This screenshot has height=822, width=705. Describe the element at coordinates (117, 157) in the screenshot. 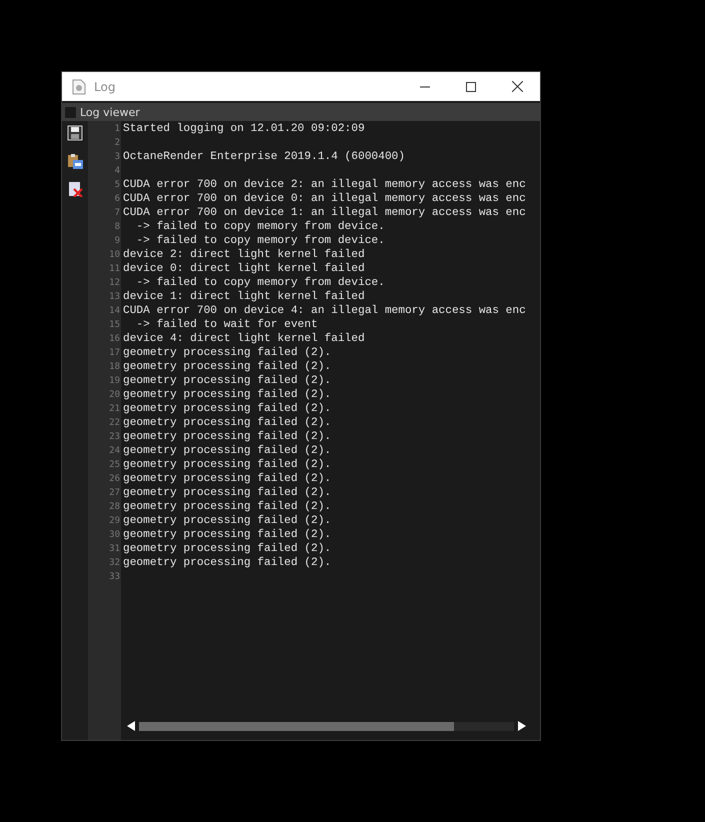

I see `line-number: 3` at that location.